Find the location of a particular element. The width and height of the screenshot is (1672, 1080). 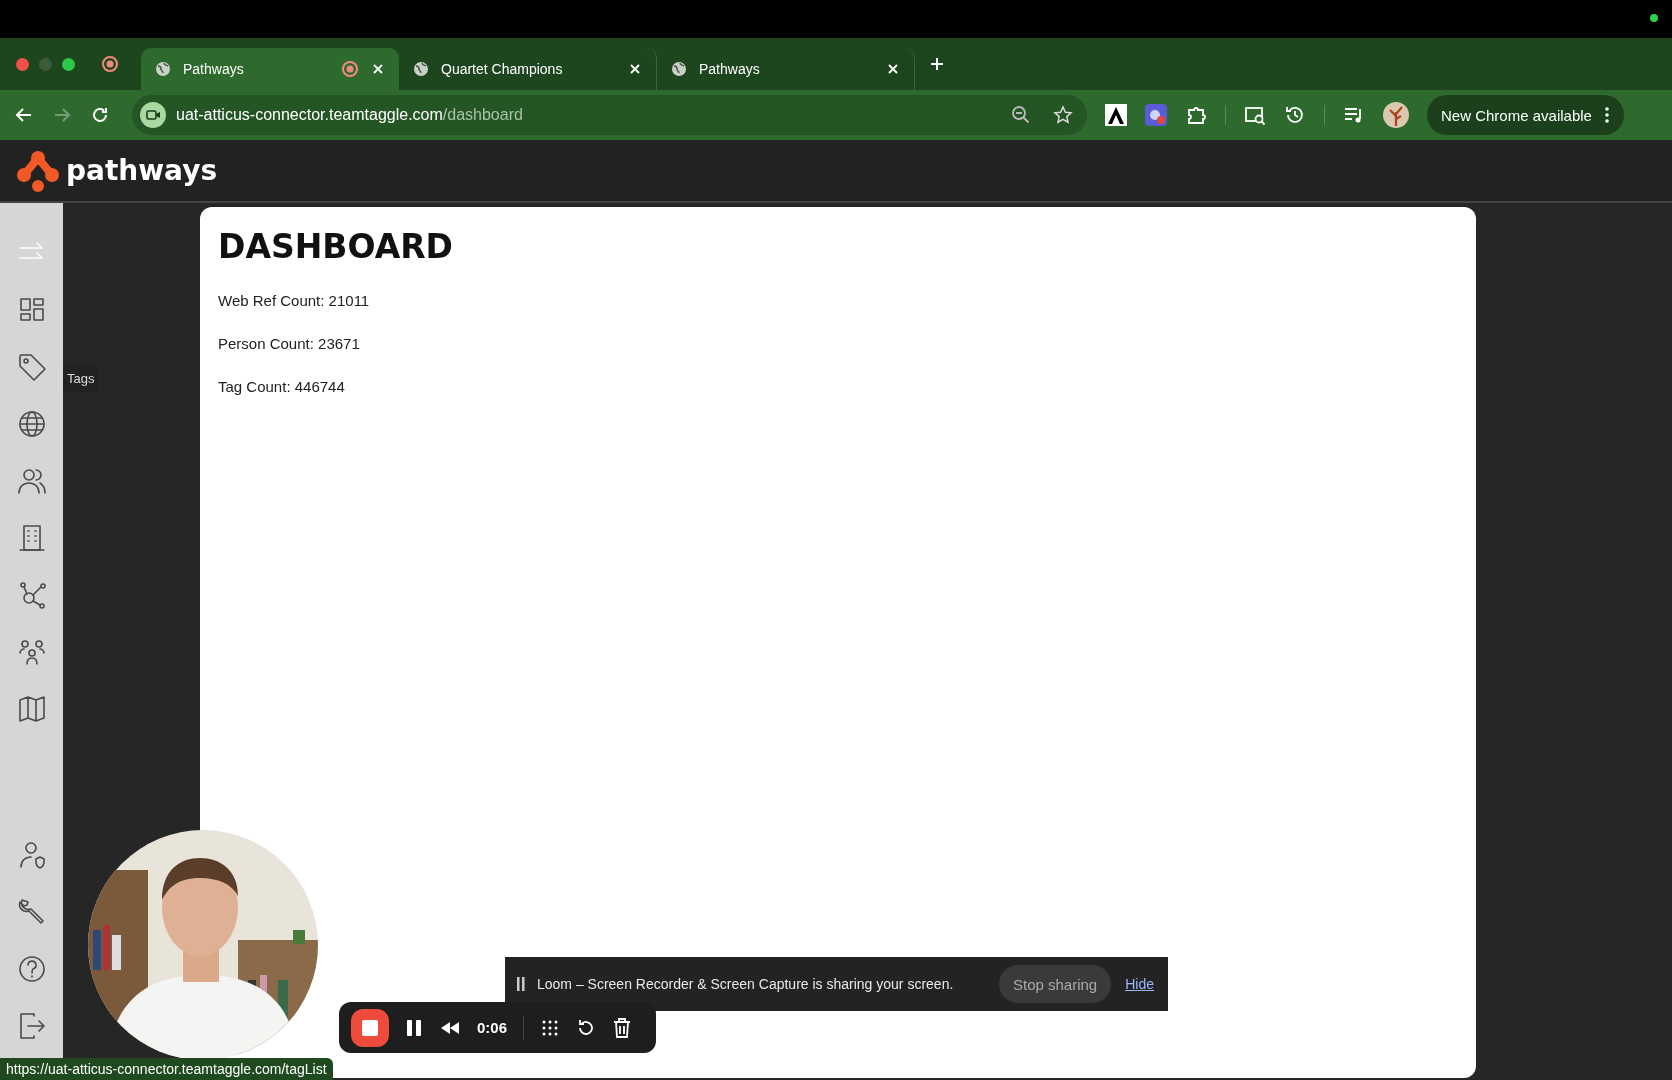

recording-icon is located at coordinates (110, 64).